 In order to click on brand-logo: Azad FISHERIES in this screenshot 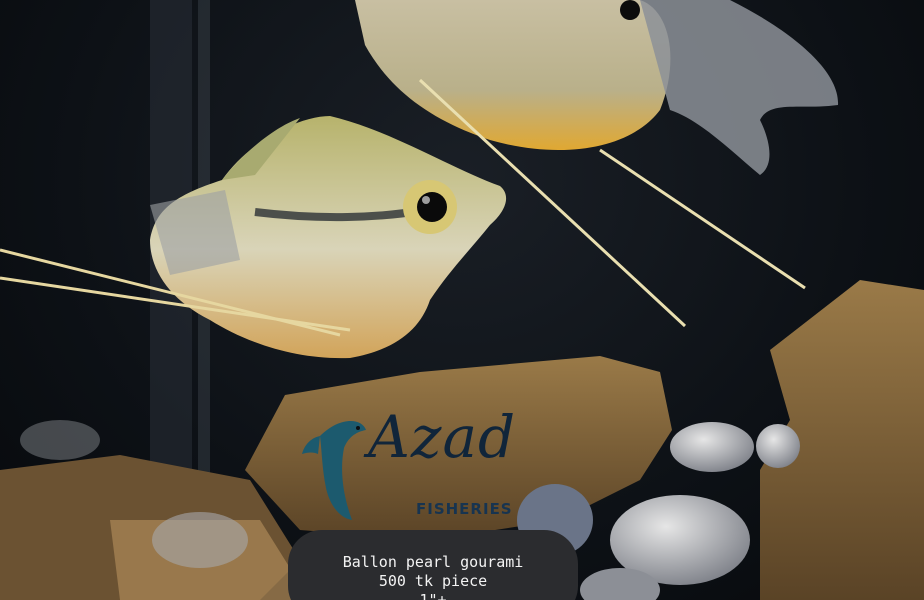, I will do `click(415, 468)`.